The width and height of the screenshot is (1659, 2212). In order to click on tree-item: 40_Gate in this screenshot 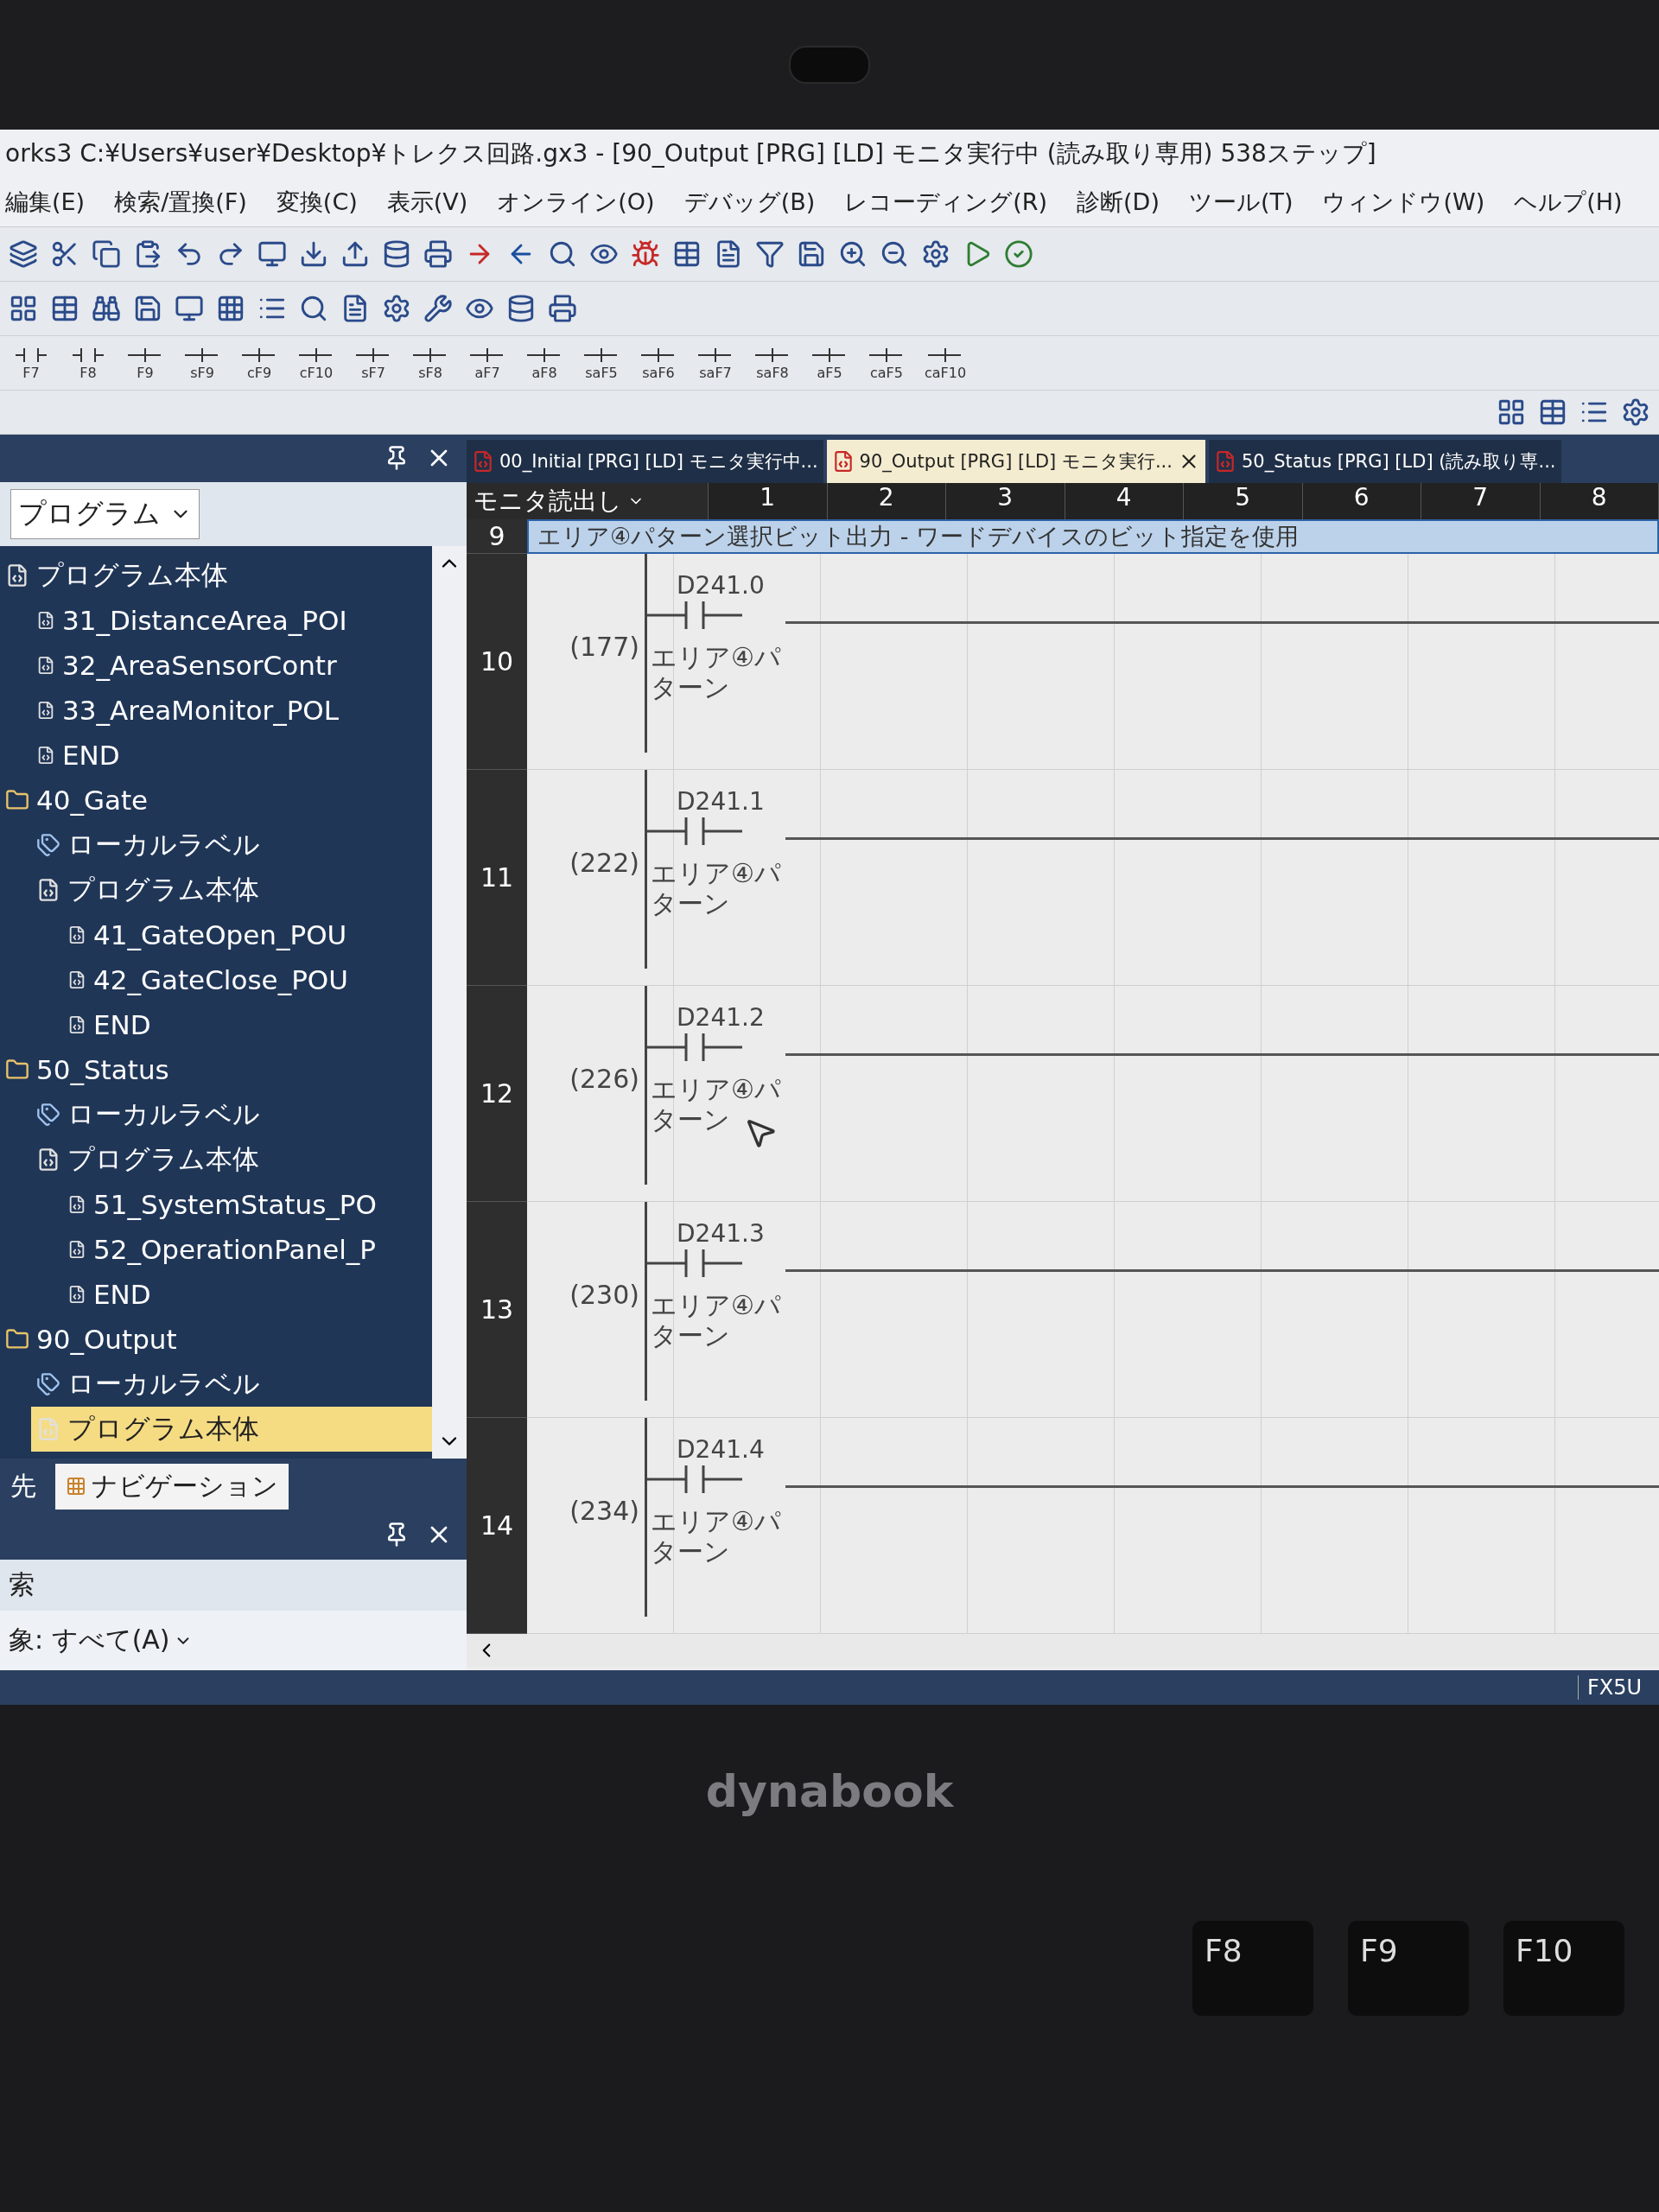, I will do `click(216, 800)`.